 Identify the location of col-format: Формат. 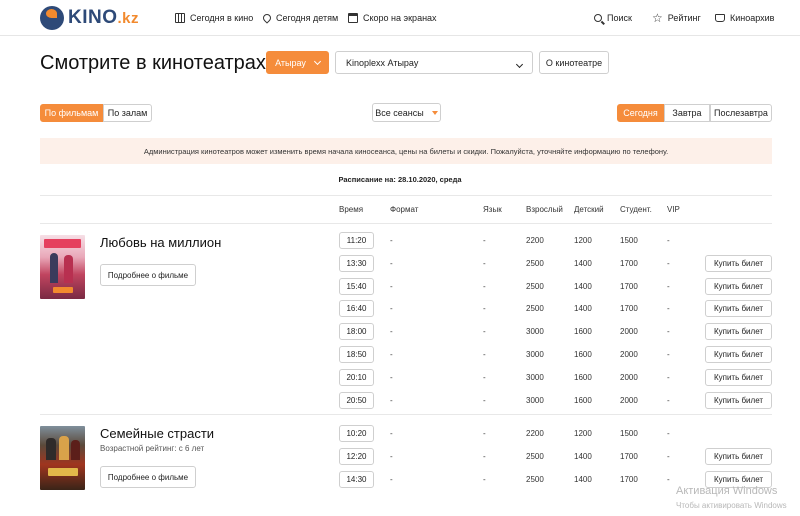
(404, 209).